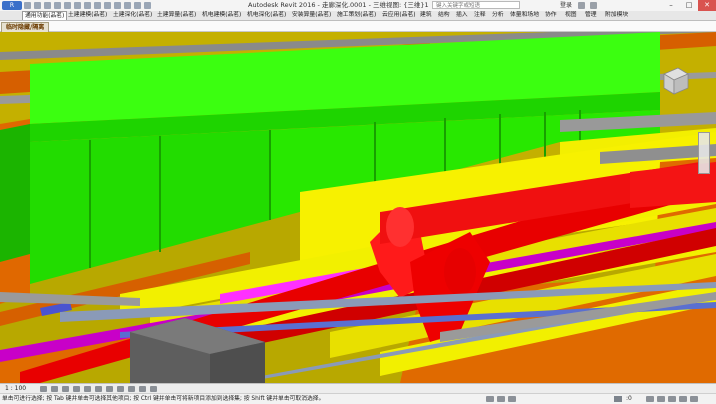  What do you see at coordinates (142, 389) in the screenshot?
I see `reveal-hidden-icon` at bounding box center [142, 389].